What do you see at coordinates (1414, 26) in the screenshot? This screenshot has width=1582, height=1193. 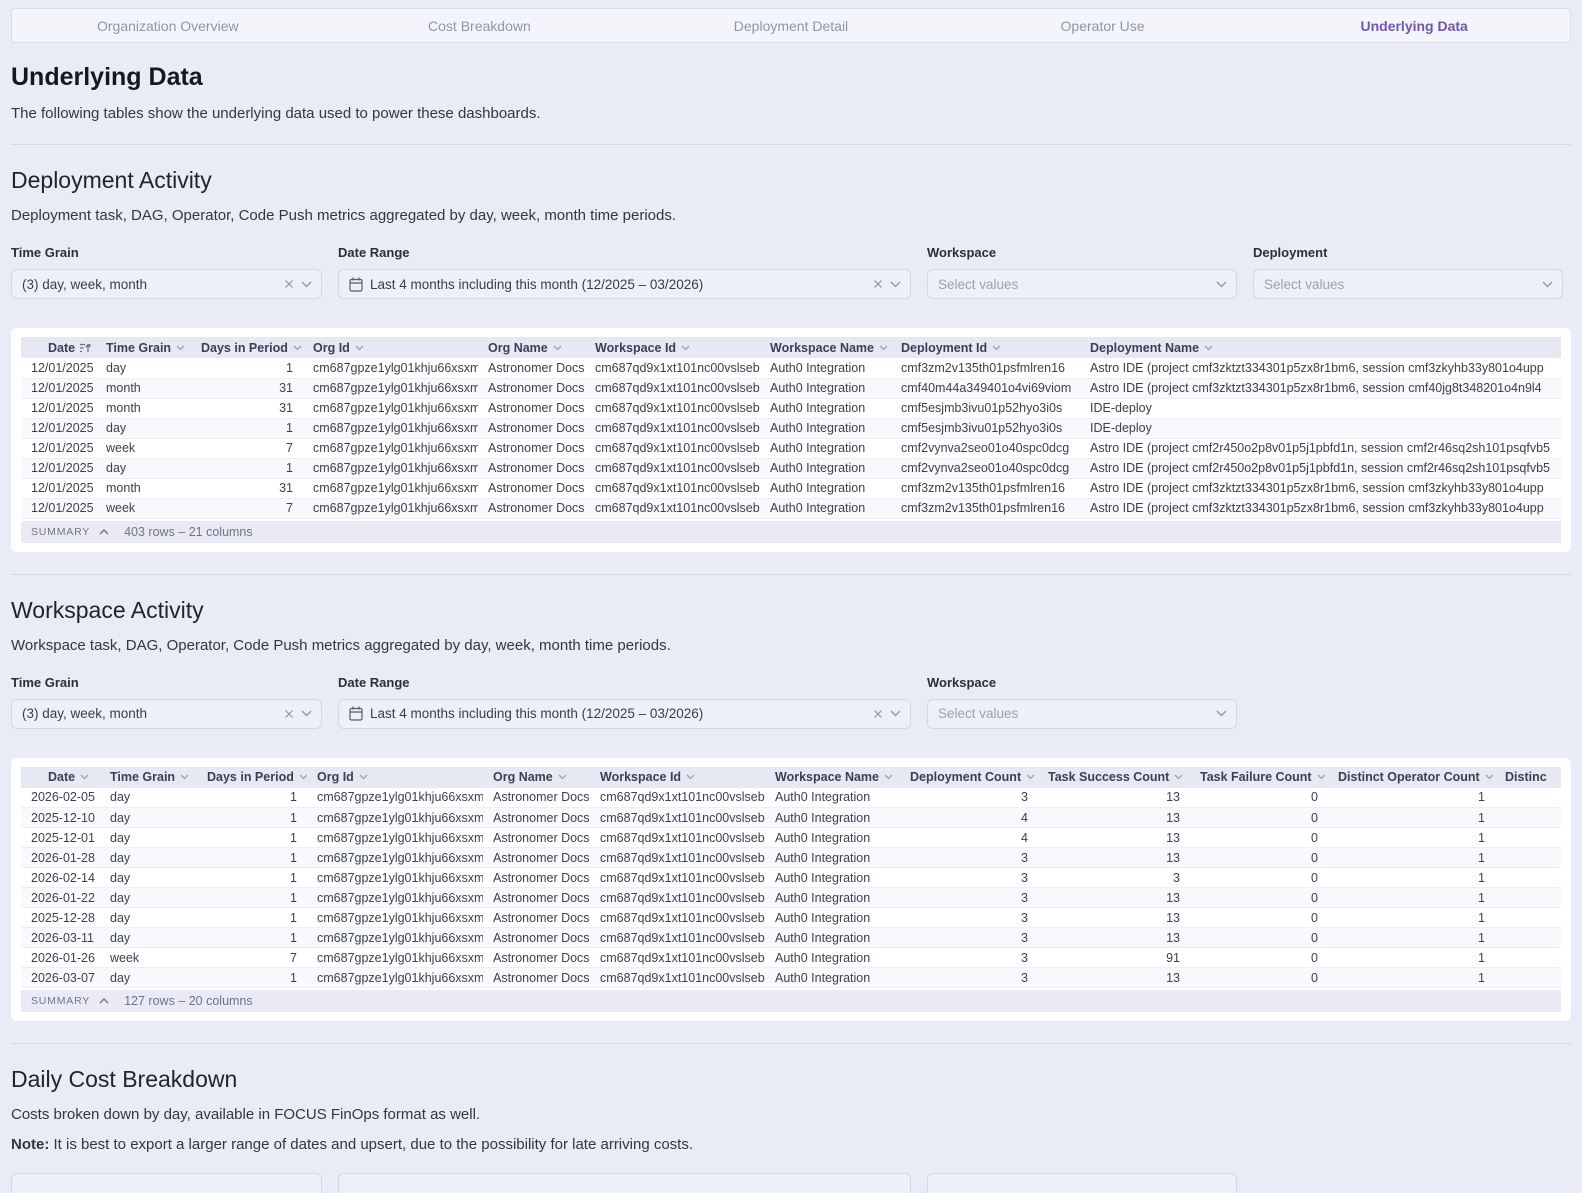 I see `tab-underlying-data: Underlying Data` at bounding box center [1414, 26].